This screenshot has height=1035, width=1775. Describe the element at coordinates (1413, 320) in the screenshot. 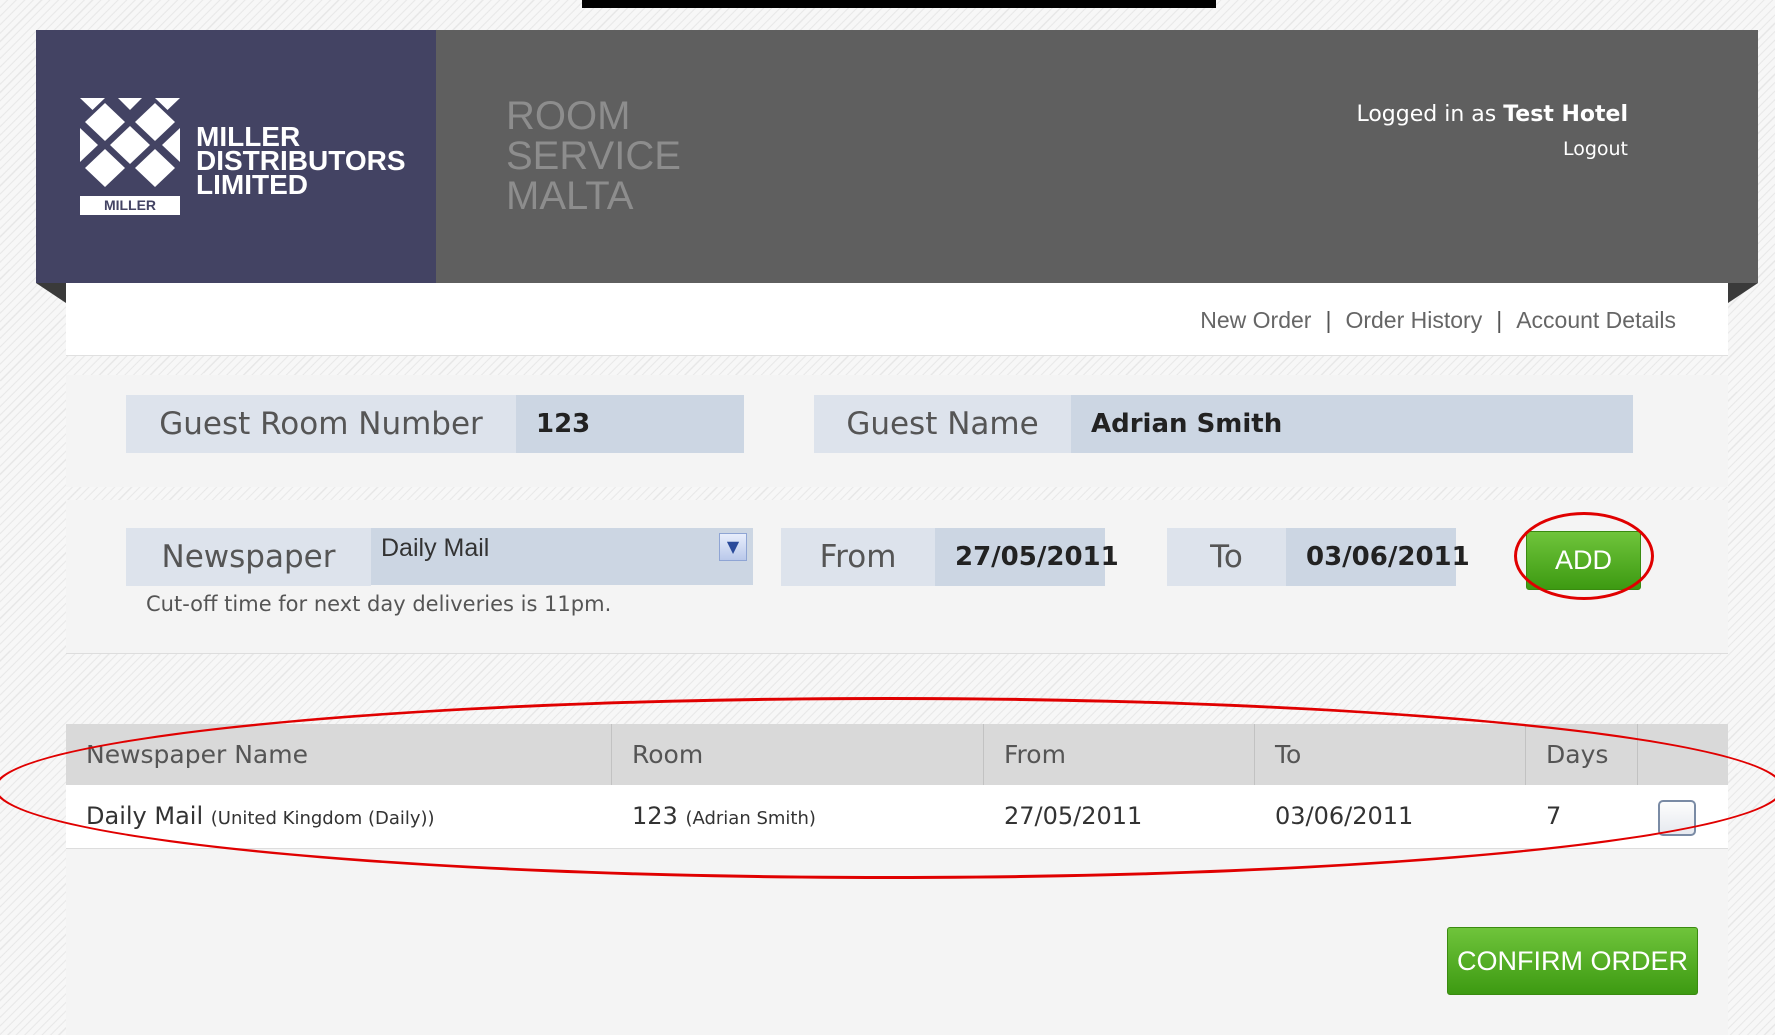

I see `nav-order-history: Order History` at that location.